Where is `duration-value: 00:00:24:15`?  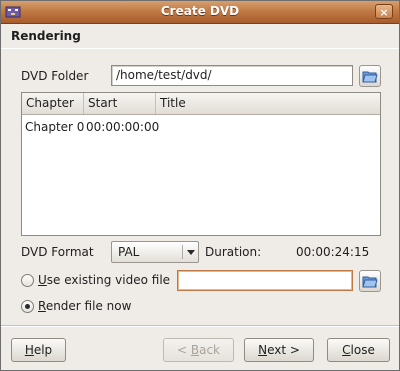
duration-value: 00:00:24:15 is located at coordinates (333, 252).